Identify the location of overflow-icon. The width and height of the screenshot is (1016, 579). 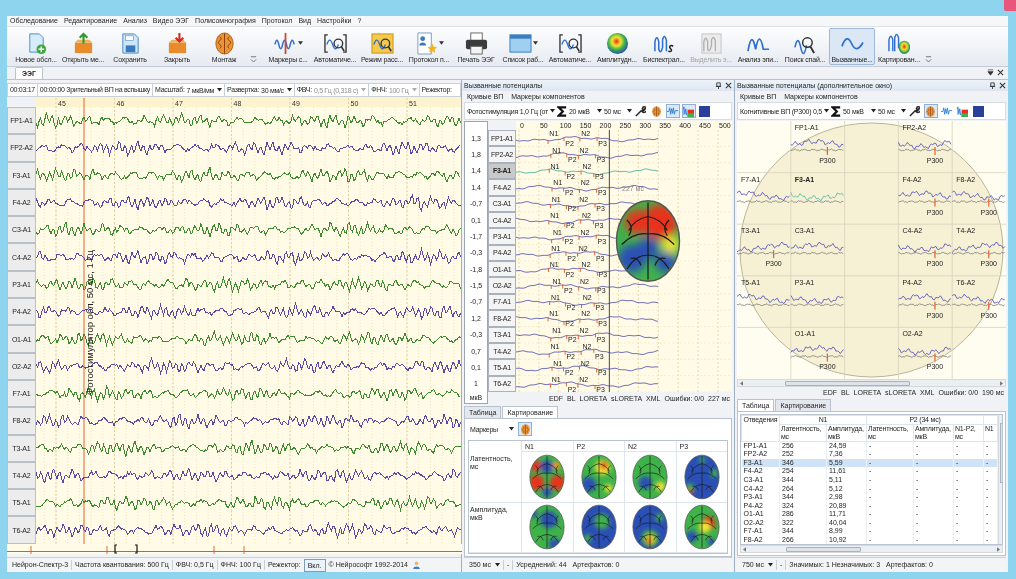
(253, 58).